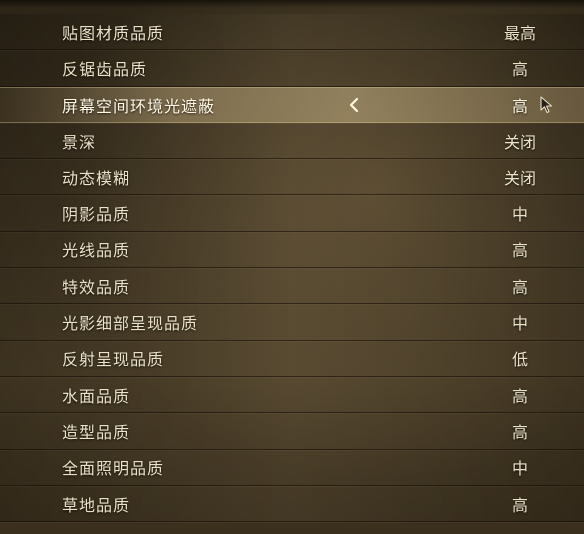  What do you see at coordinates (292, 431) in the screenshot?
I see `setting-row-model-quality: 造型品质 高` at bounding box center [292, 431].